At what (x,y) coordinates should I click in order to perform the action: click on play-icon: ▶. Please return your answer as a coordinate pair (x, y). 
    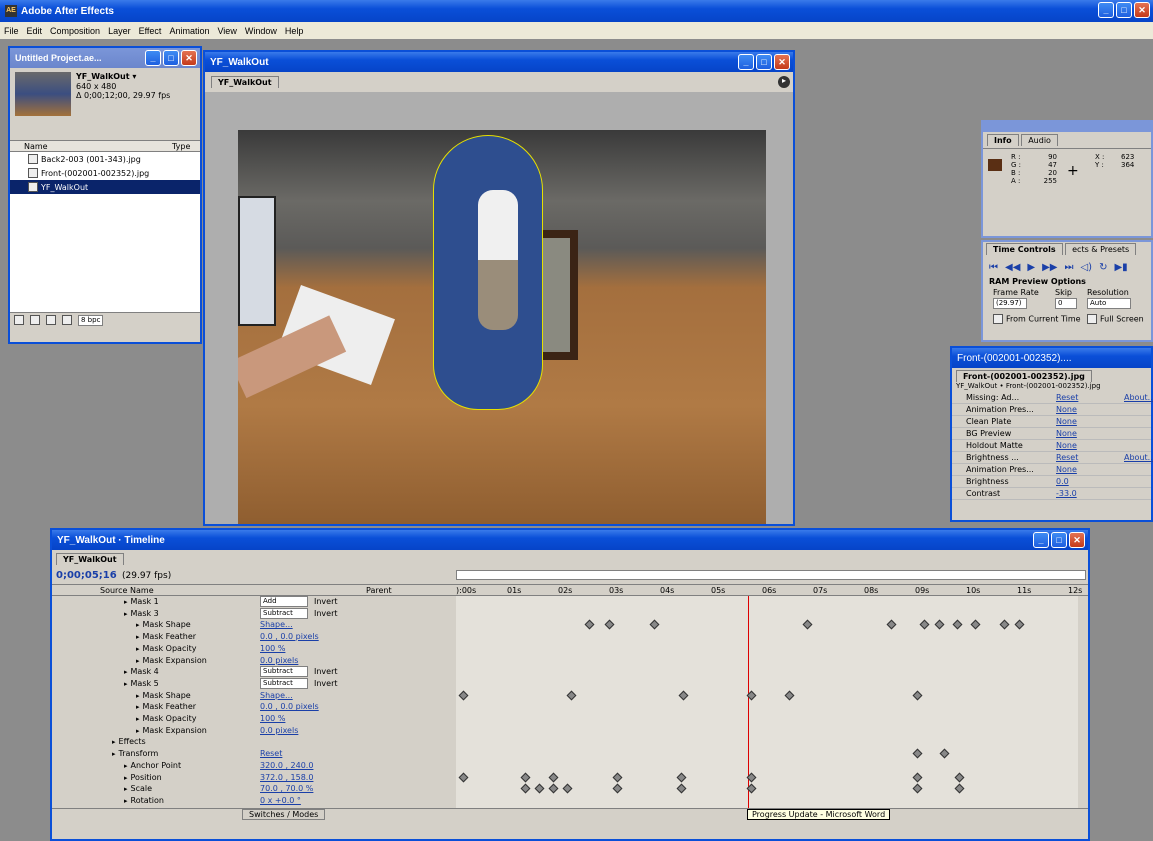
    Looking at the image, I should click on (1031, 267).